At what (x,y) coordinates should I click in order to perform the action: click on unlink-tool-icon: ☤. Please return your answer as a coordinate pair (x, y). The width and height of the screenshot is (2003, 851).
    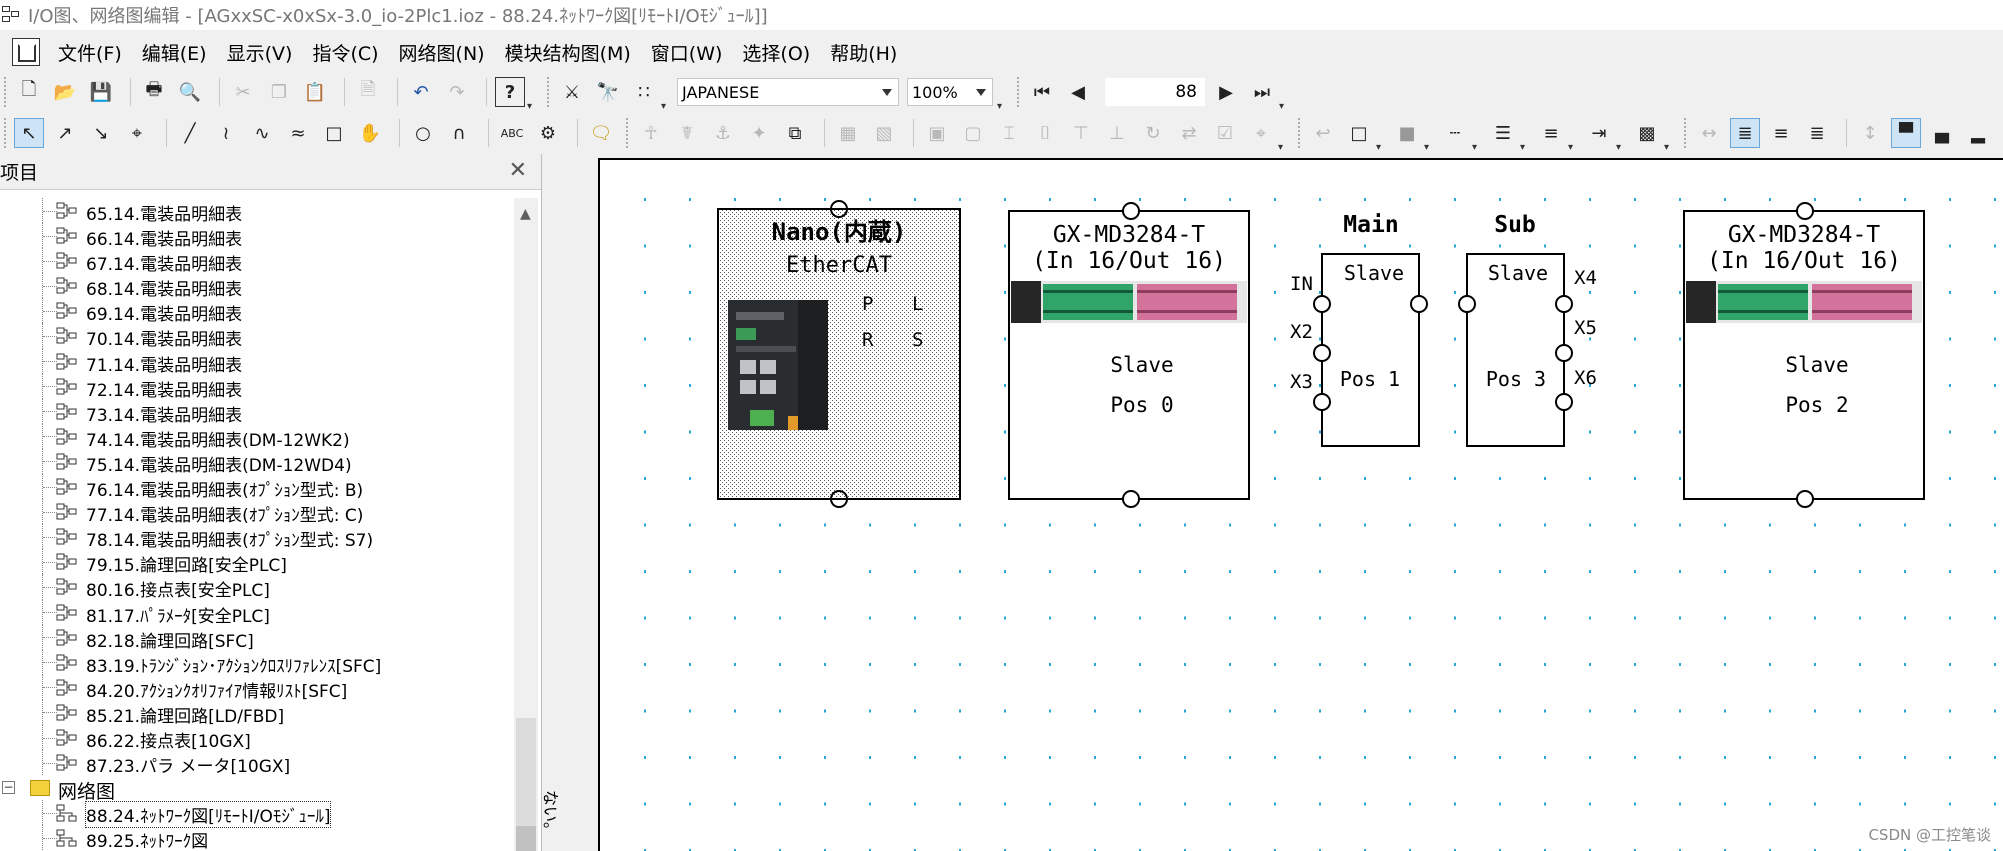
    Looking at the image, I should click on (687, 133).